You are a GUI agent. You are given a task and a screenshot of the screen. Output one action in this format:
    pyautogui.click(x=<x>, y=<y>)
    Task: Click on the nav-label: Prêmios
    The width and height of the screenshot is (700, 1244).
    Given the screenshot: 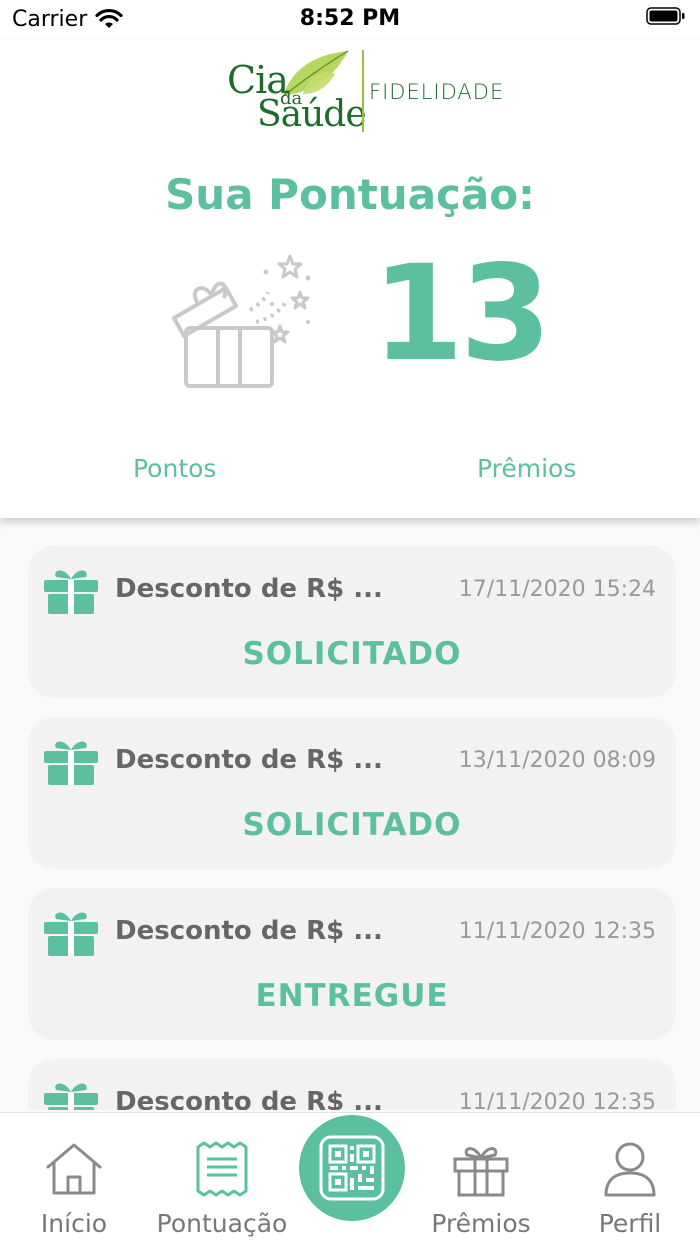 What is the action you would take?
    pyautogui.click(x=481, y=1223)
    